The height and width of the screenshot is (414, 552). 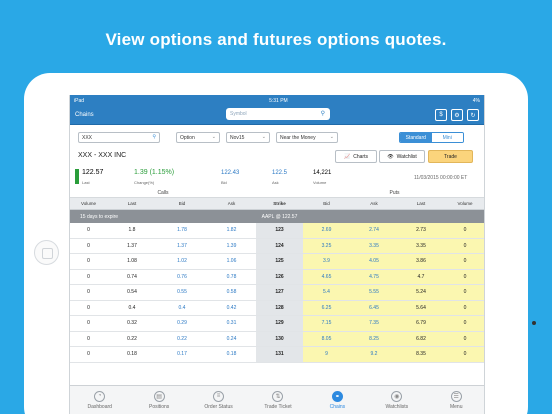 I want to click on table-cell: 4.7, so click(x=421, y=276).